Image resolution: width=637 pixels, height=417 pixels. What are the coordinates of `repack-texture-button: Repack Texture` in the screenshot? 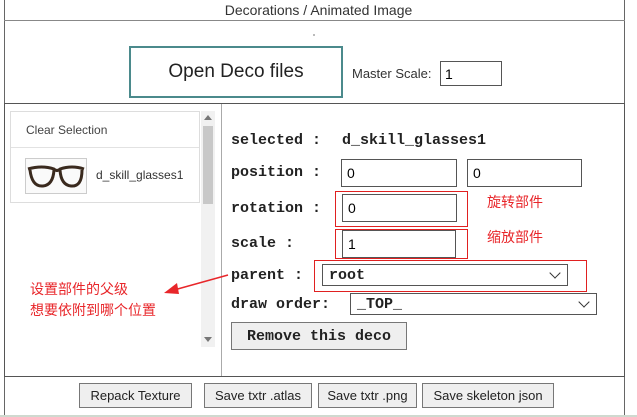 It's located at (135, 395).